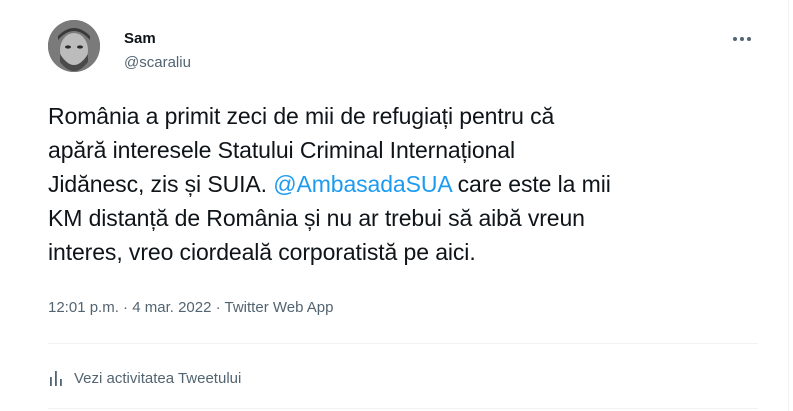 The image size is (793, 411). Describe the element at coordinates (140, 39) in the screenshot. I see `author-name: Sam` at that location.